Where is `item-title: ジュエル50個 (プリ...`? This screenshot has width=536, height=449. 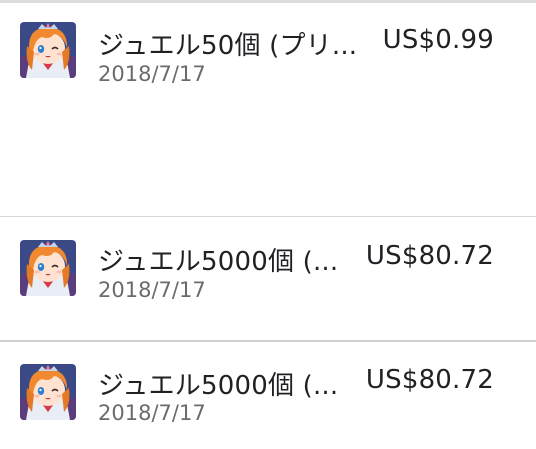
item-title: ジュエル50個 (プリ... is located at coordinates (228, 46).